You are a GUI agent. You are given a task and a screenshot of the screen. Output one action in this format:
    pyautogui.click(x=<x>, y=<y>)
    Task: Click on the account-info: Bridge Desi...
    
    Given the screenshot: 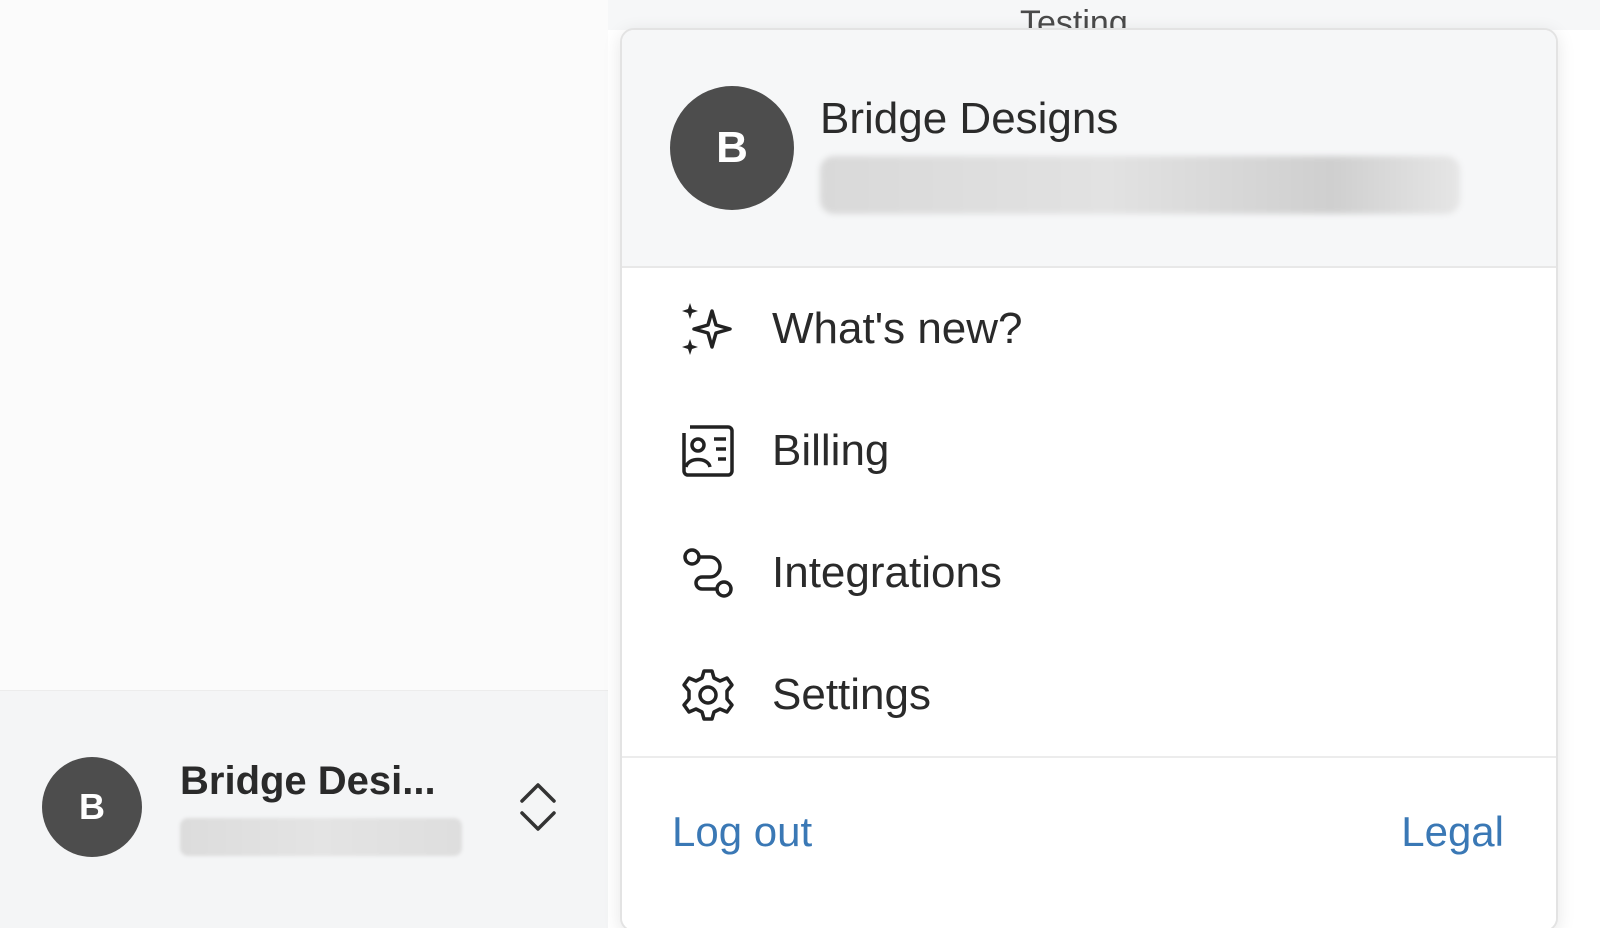 What is the action you would take?
    pyautogui.click(x=325, y=807)
    